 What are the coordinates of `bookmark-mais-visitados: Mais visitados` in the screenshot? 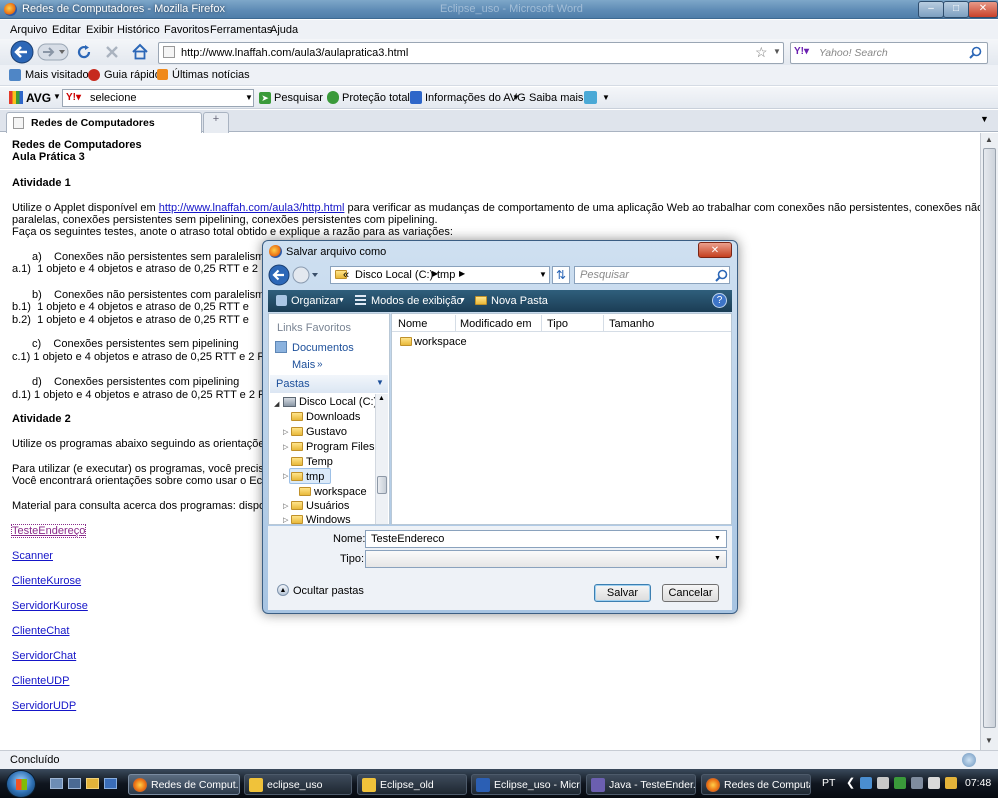 It's located at (59, 75).